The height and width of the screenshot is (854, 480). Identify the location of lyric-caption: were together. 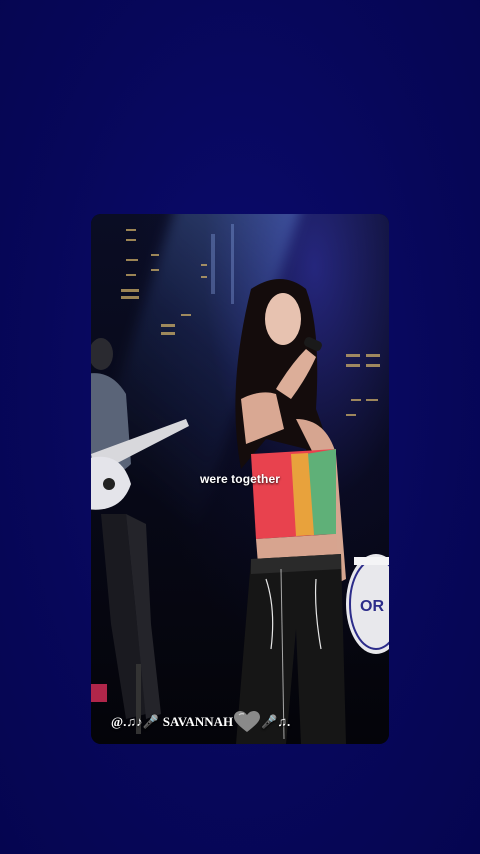
(240, 479).